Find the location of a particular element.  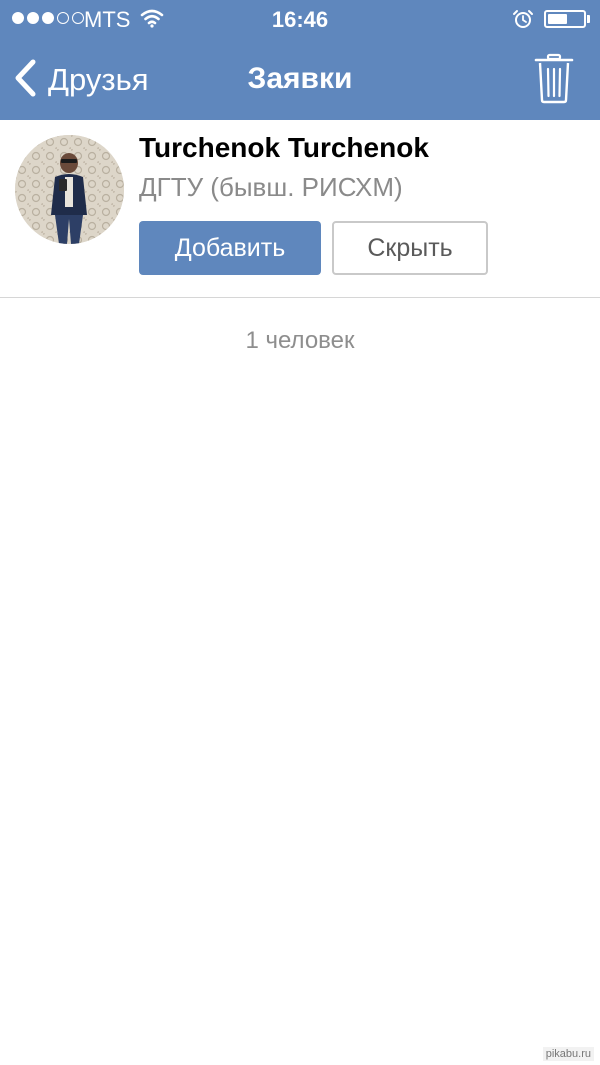

navigation-bar: Друзья Заявки is located at coordinates (300, 80).